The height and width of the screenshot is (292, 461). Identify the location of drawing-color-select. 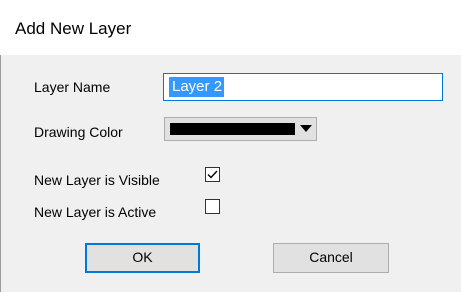
(240, 129).